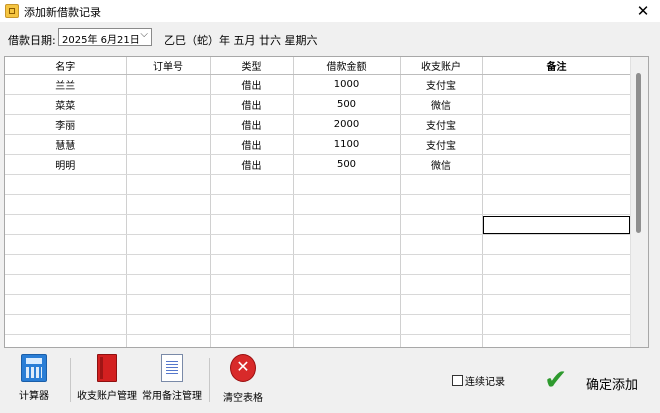  Describe the element at coordinates (34, 378) in the screenshot. I see `calculator-button: 计算器` at that location.